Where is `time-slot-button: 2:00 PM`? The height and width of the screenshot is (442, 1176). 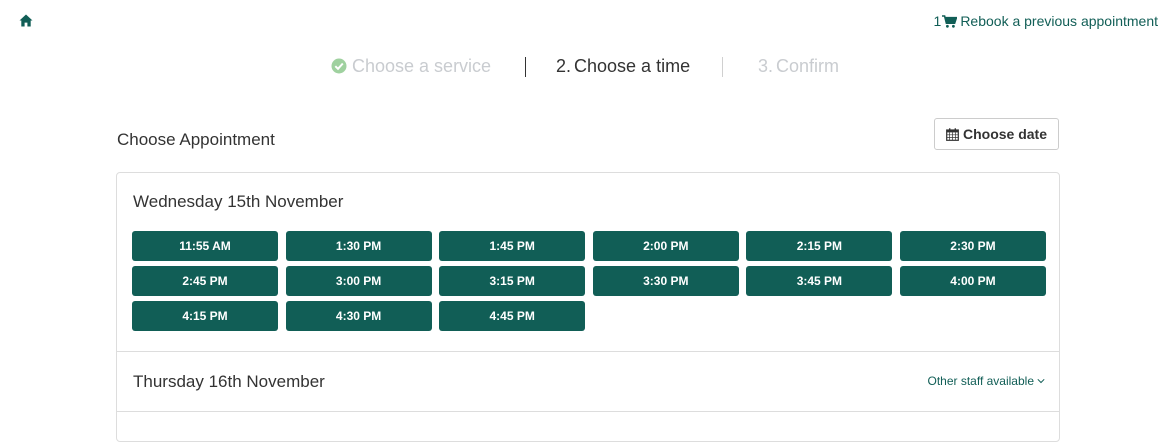
time-slot-button: 2:00 PM is located at coordinates (665, 246).